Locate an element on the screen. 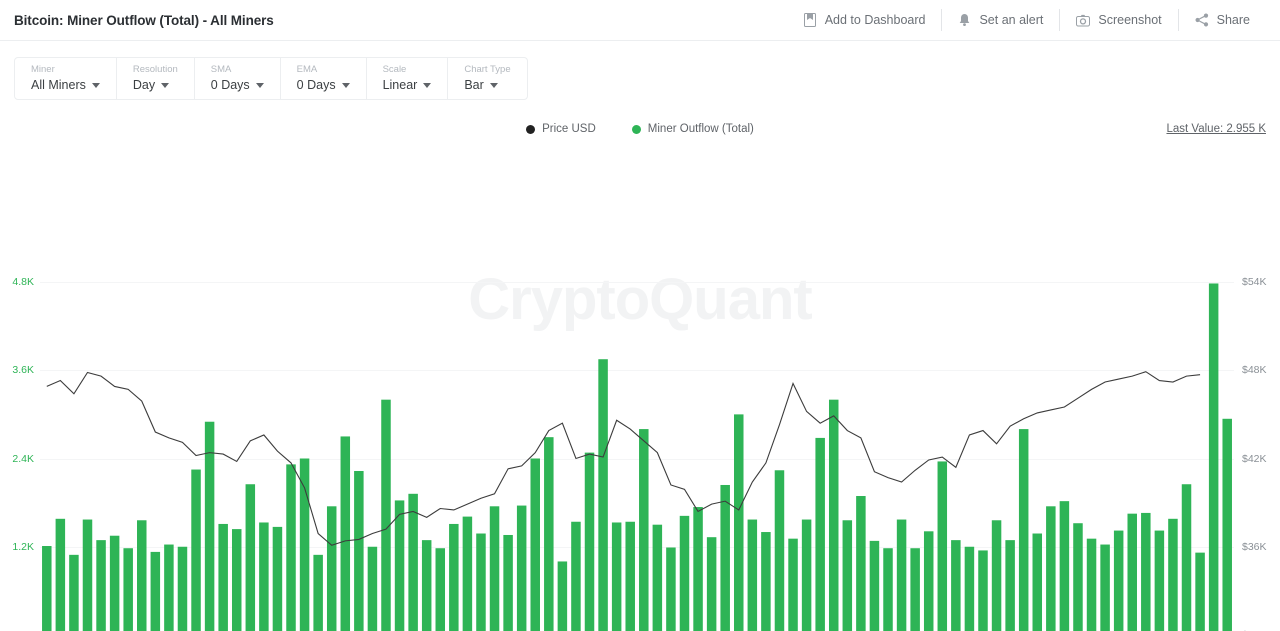 This screenshot has width=1280, height=631. miner-dropdown: Miner All Miners is located at coordinates (65, 78).